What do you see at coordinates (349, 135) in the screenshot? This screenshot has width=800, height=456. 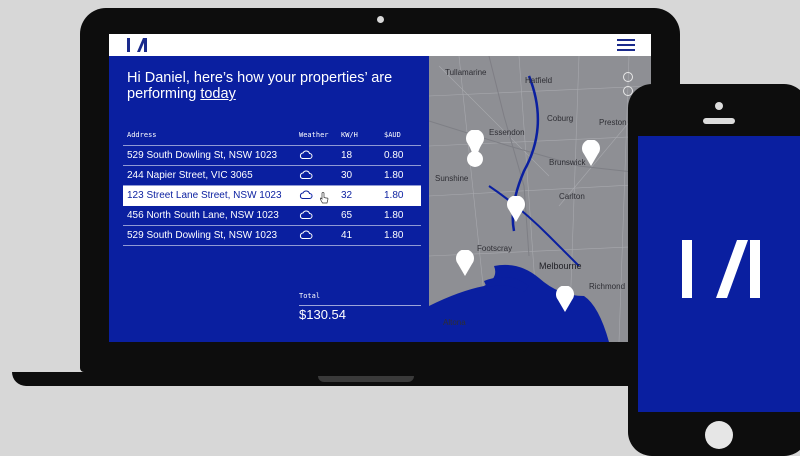 I see `column-header-kwh: KW/H` at bounding box center [349, 135].